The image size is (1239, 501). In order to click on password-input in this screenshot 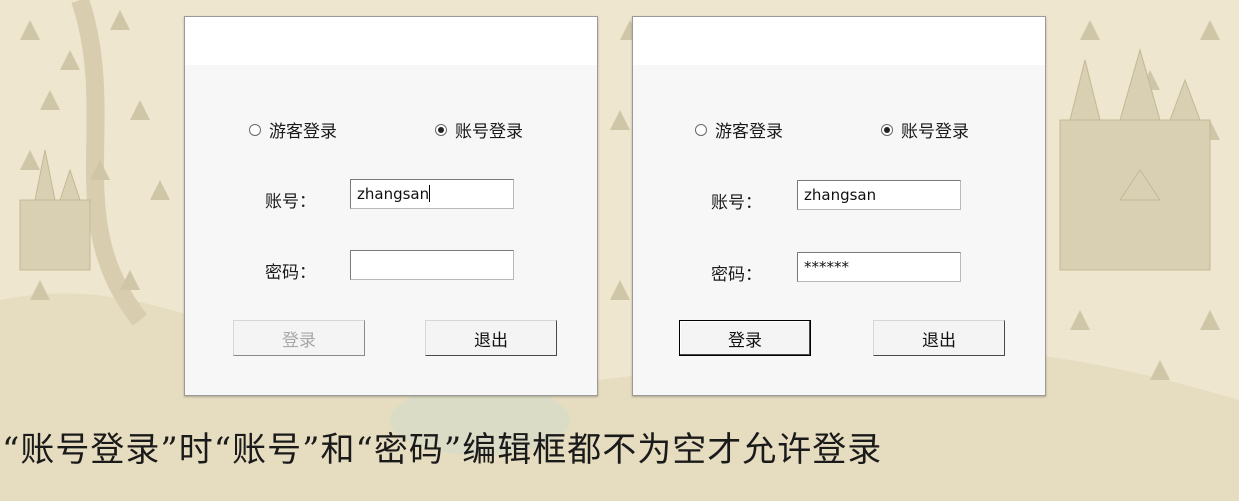, I will do `click(432, 265)`.